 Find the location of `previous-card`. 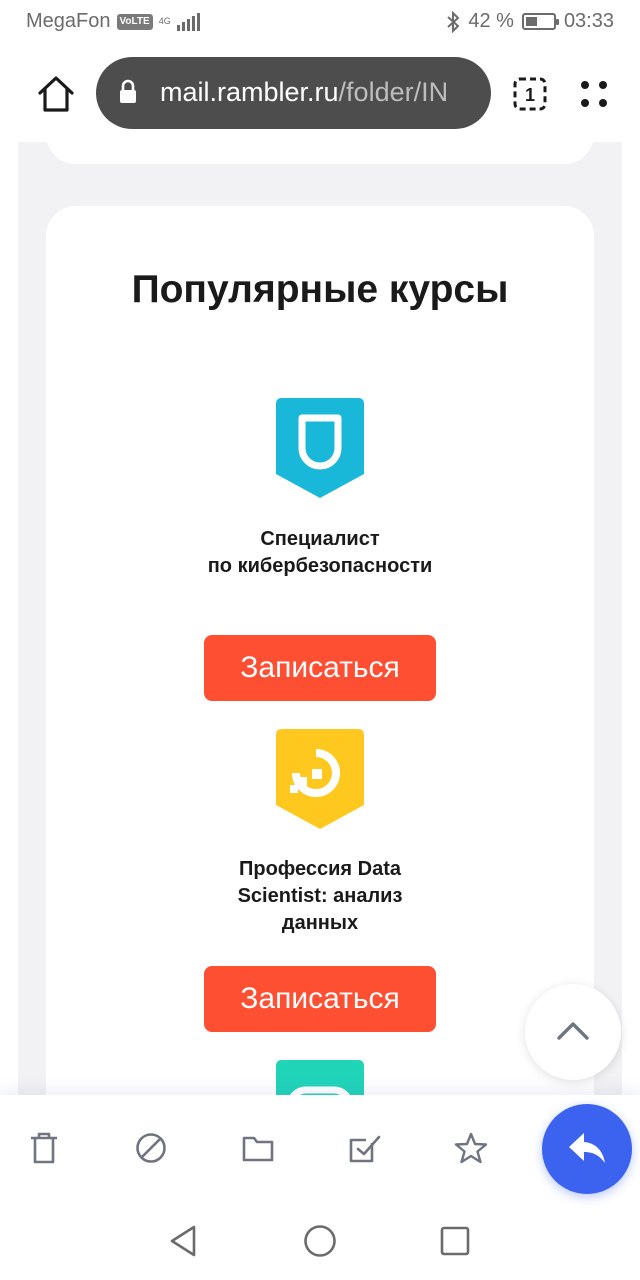

previous-card is located at coordinates (320, 153).